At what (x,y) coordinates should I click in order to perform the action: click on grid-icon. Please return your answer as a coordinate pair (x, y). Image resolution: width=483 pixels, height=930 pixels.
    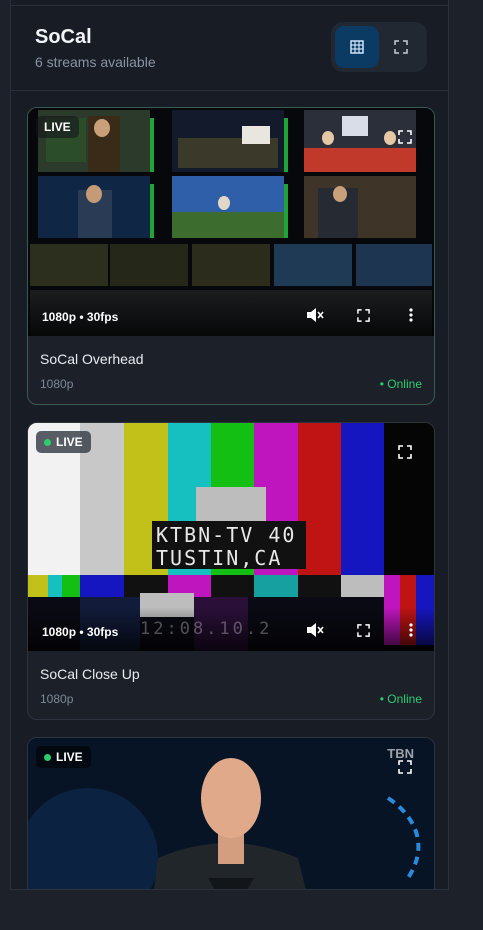
    Looking at the image, I should click on (357, 47).